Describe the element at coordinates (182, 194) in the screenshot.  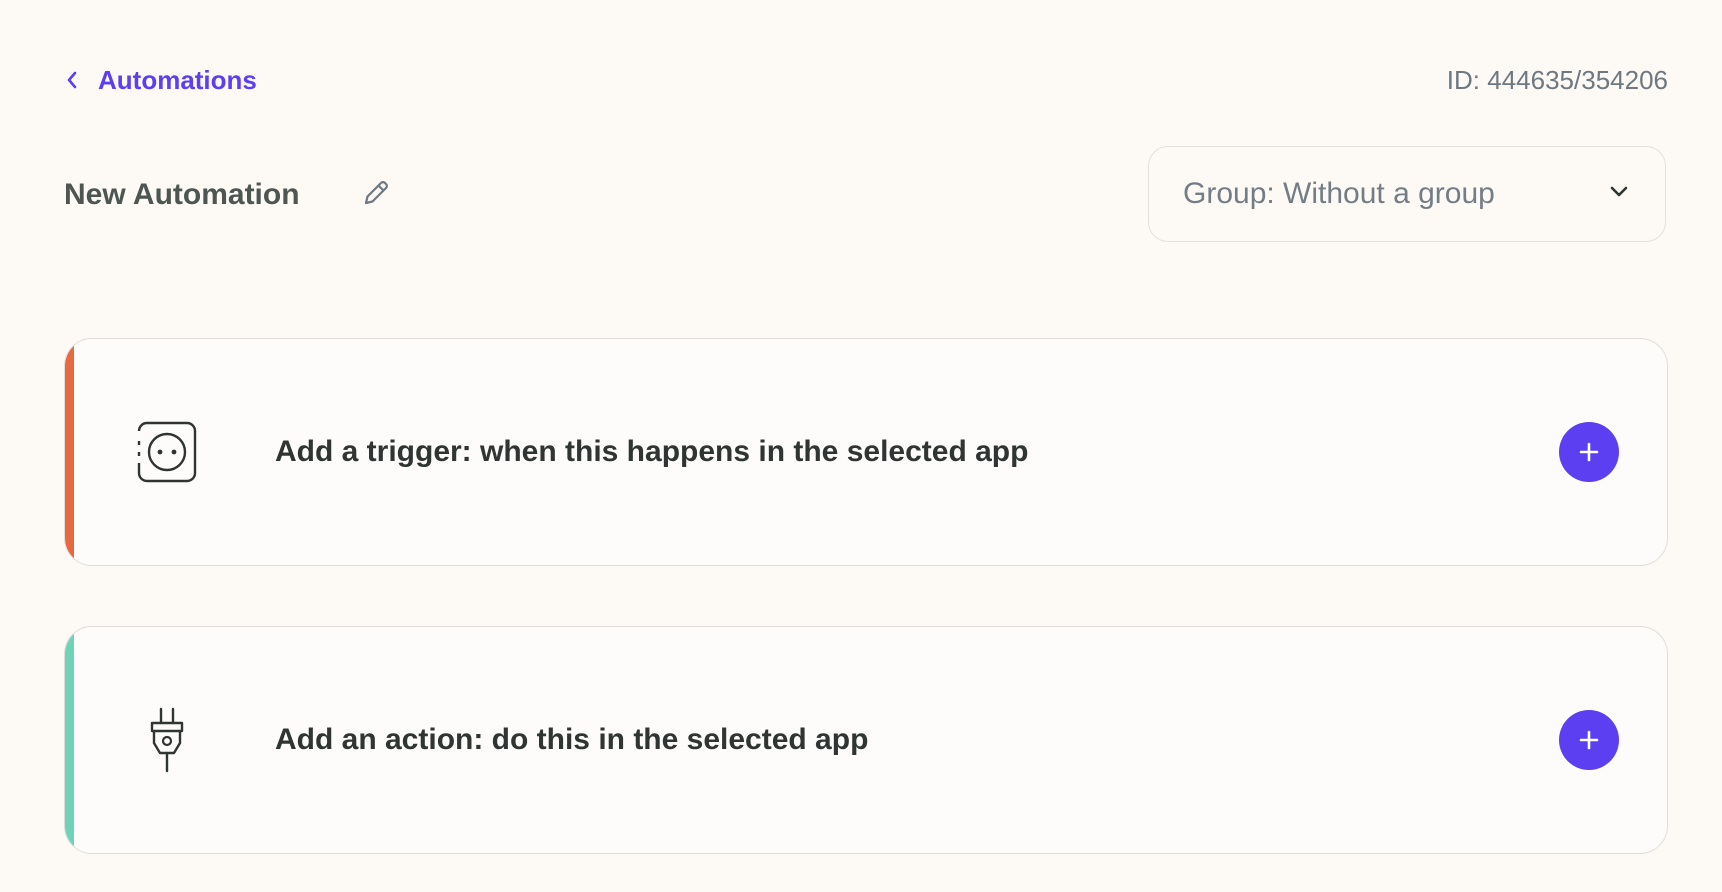
I see `page-title: New Automation` at that location.